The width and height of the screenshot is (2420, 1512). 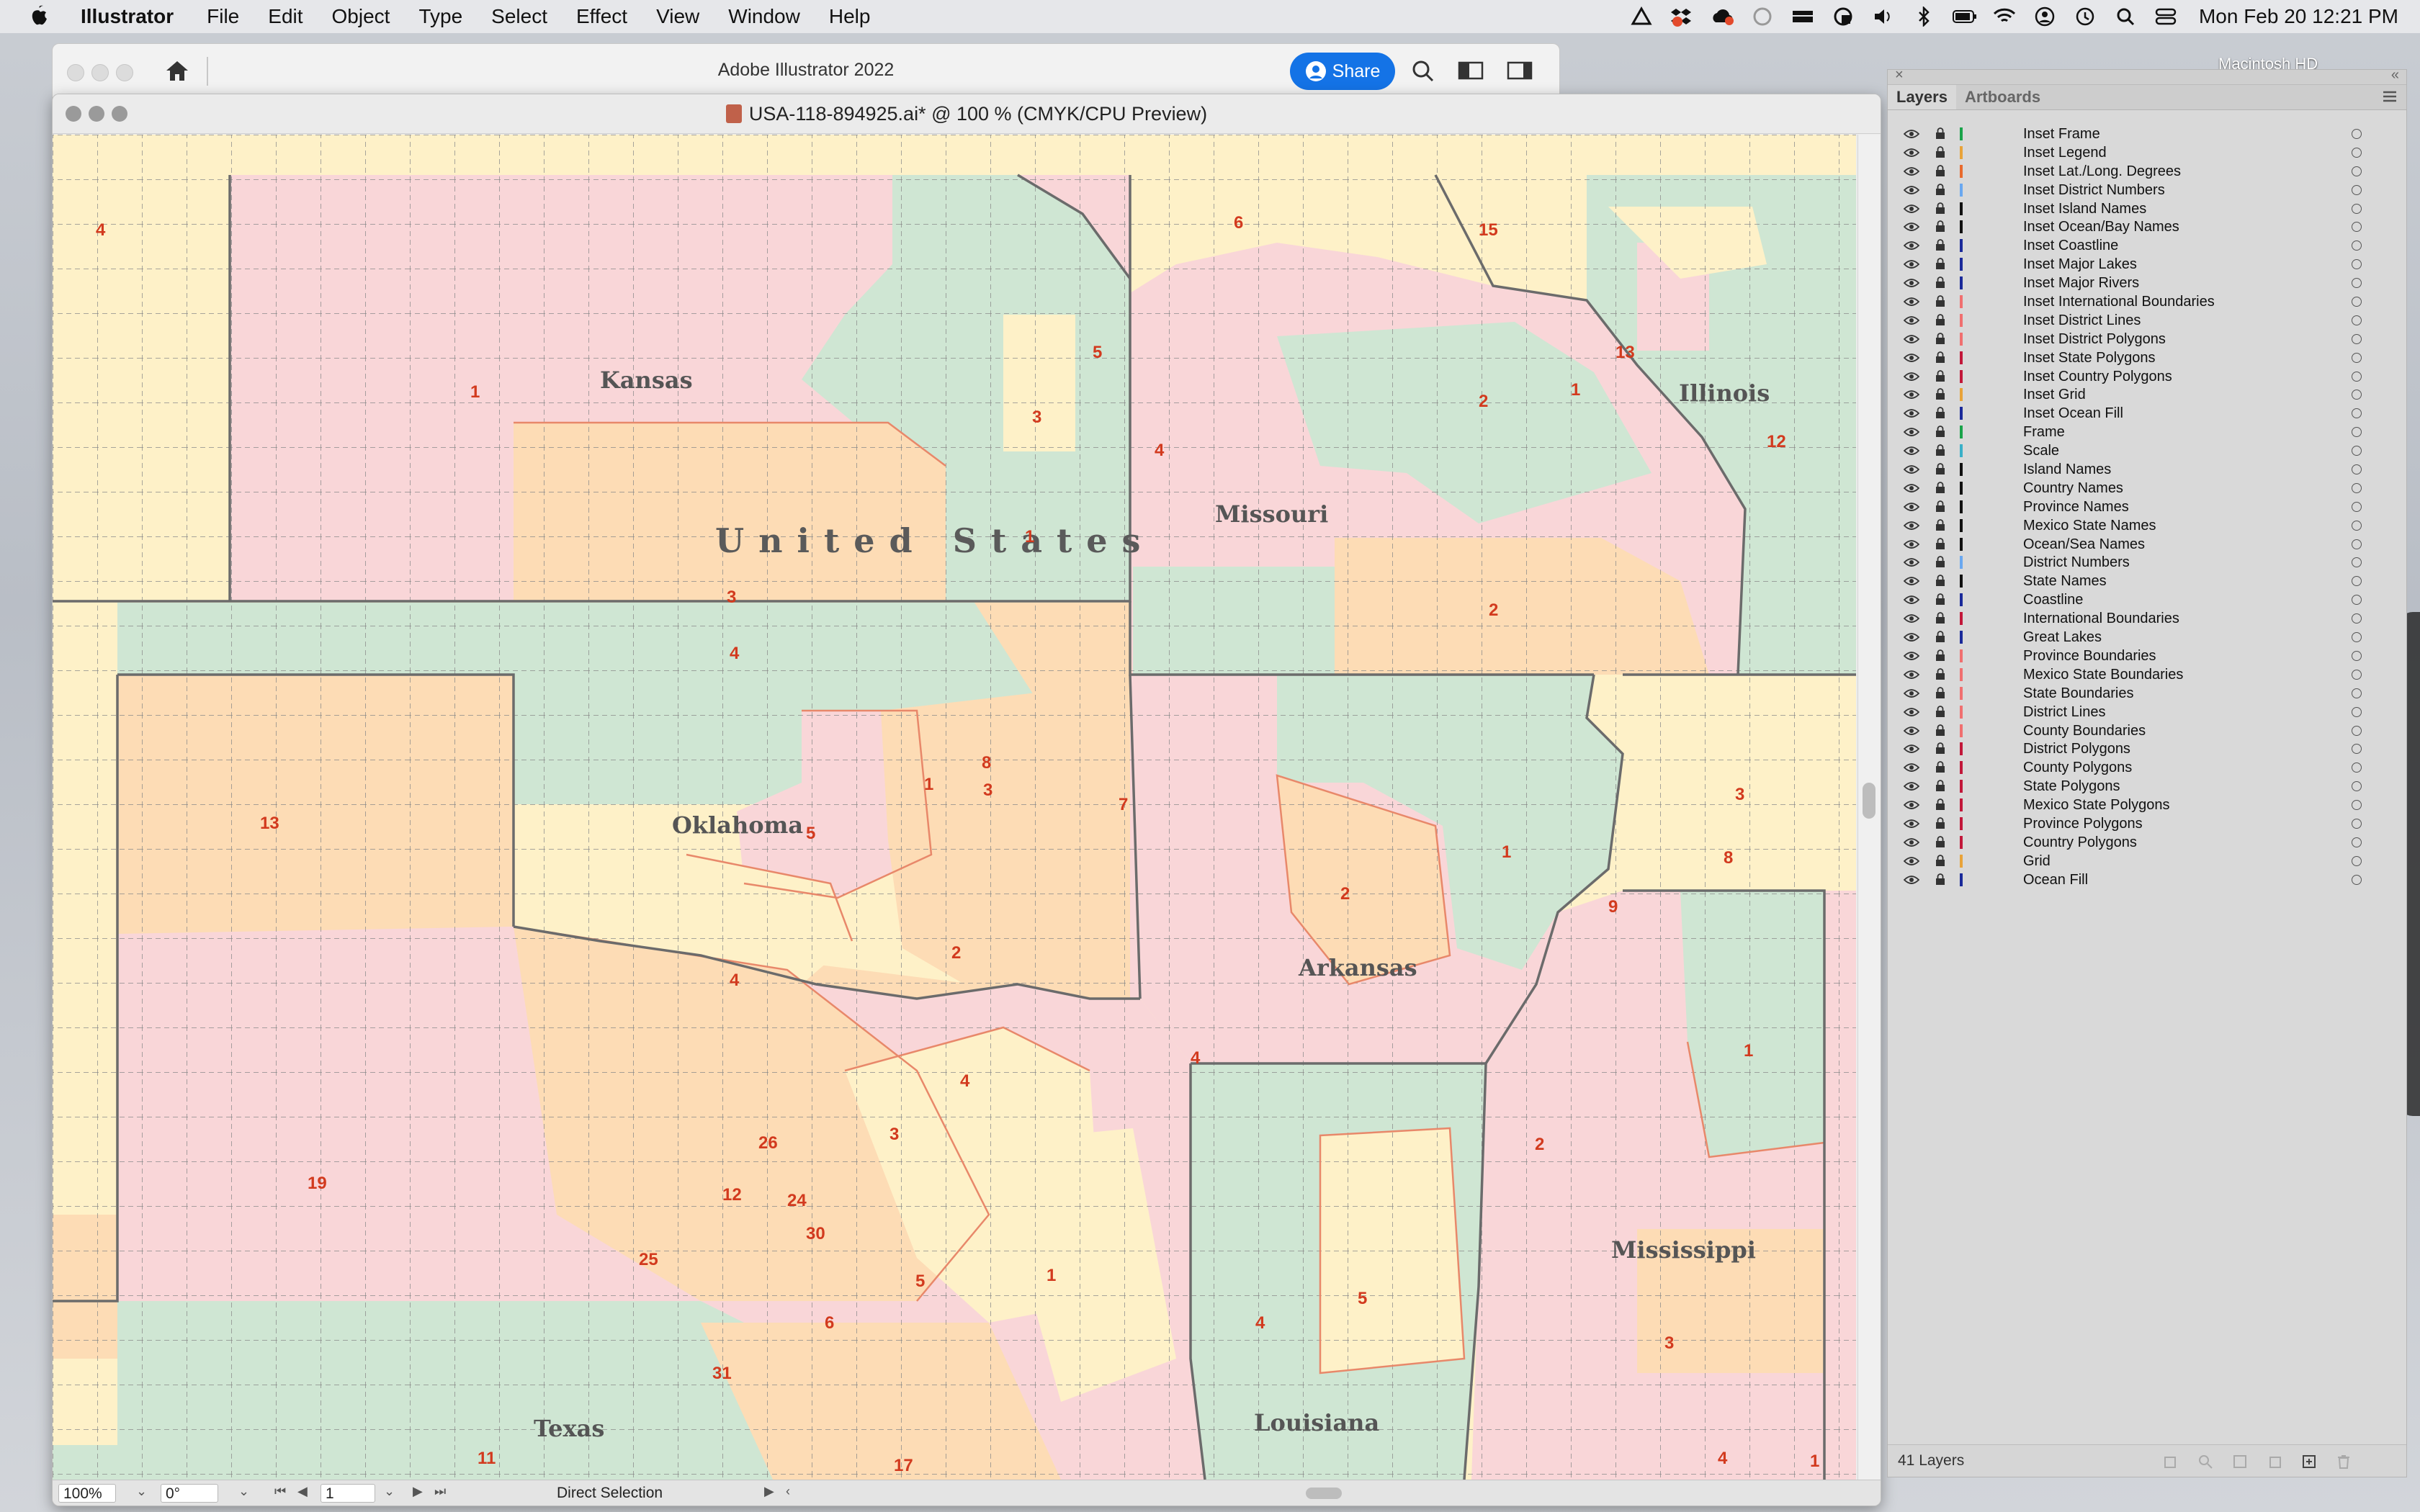 What do you see at coordinates (648, 1259) in the screenshot?
I see `district-number-label: 25` at bounding box center [648, 1259].